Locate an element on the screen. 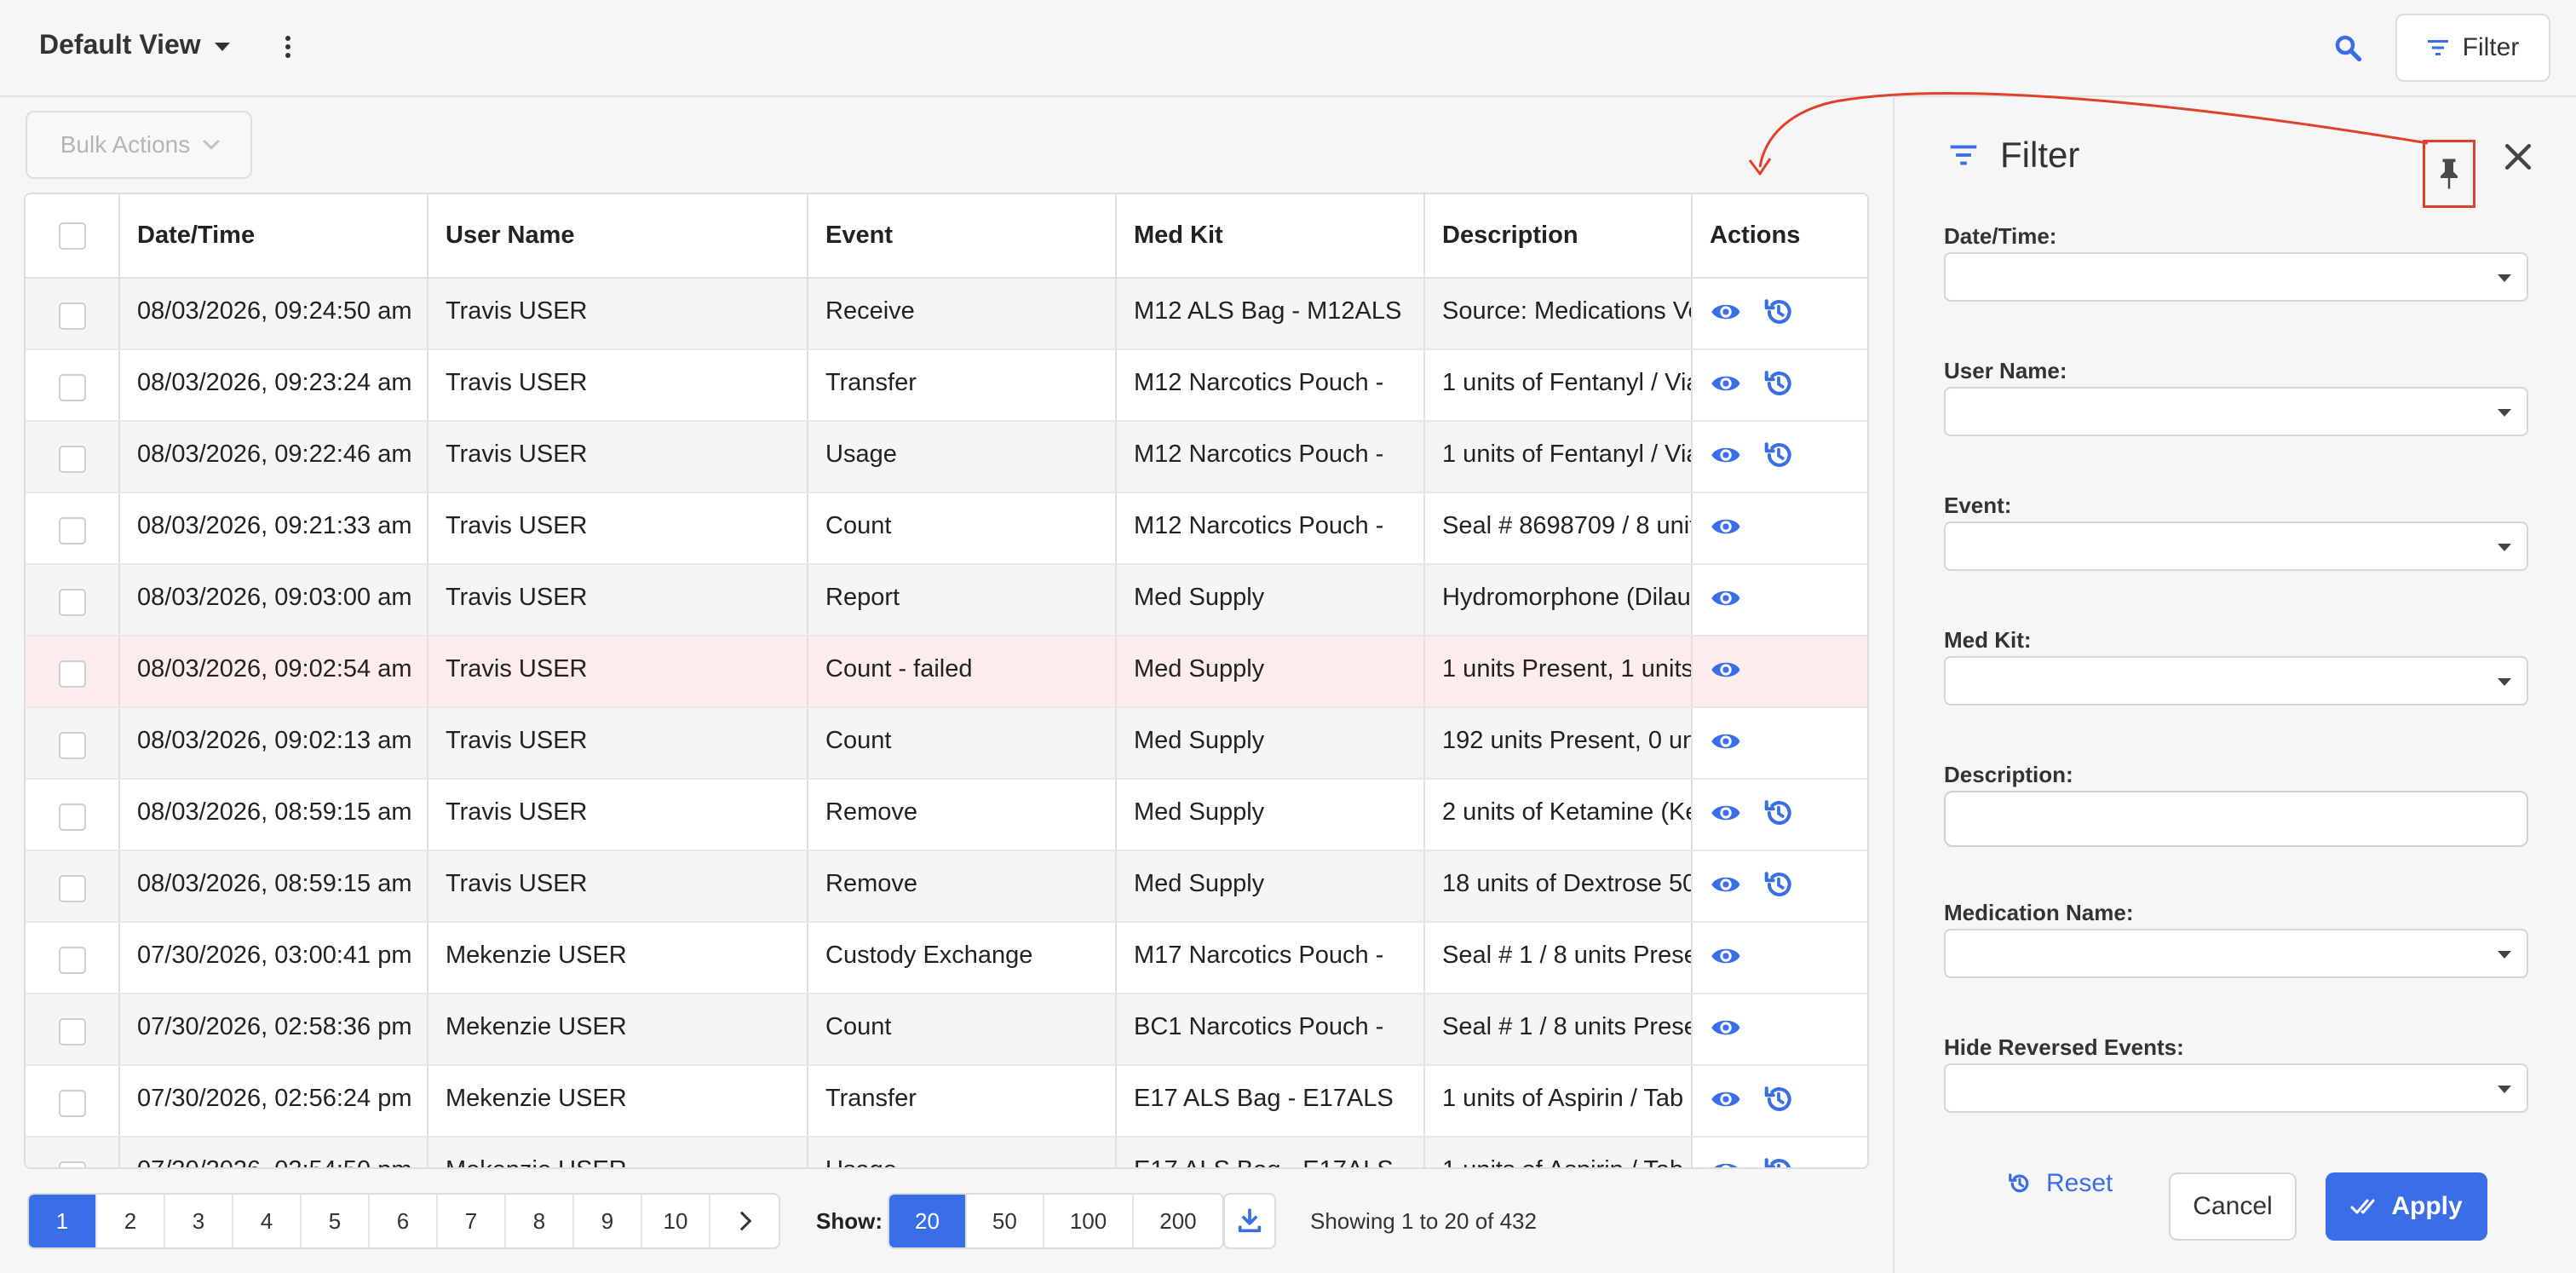  search-icon is located at coordinates (2347, 47).